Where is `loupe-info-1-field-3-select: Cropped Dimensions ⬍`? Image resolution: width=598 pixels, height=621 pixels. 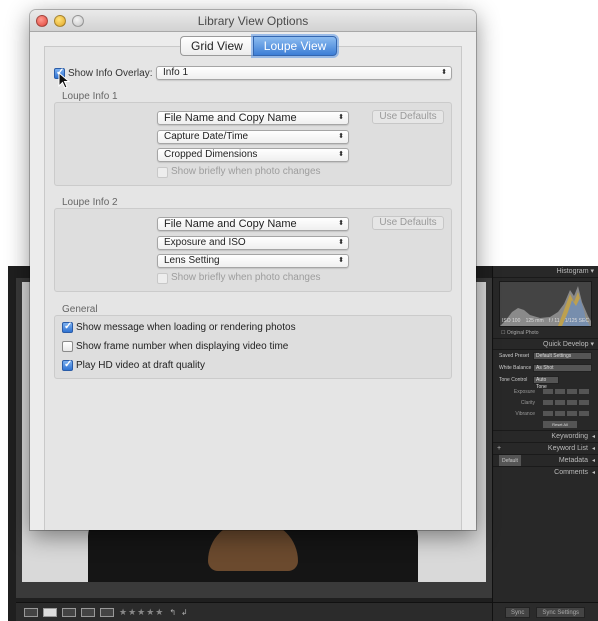
loupe-info-1-field-3-select: Cropped Dimensions ⬍ is located at coordinates (253, 155).